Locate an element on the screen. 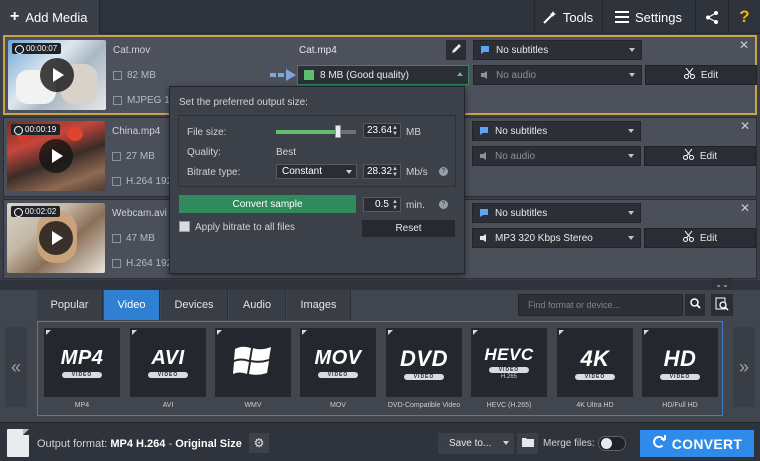  toggle-knob is located at coordinates (606, 443).